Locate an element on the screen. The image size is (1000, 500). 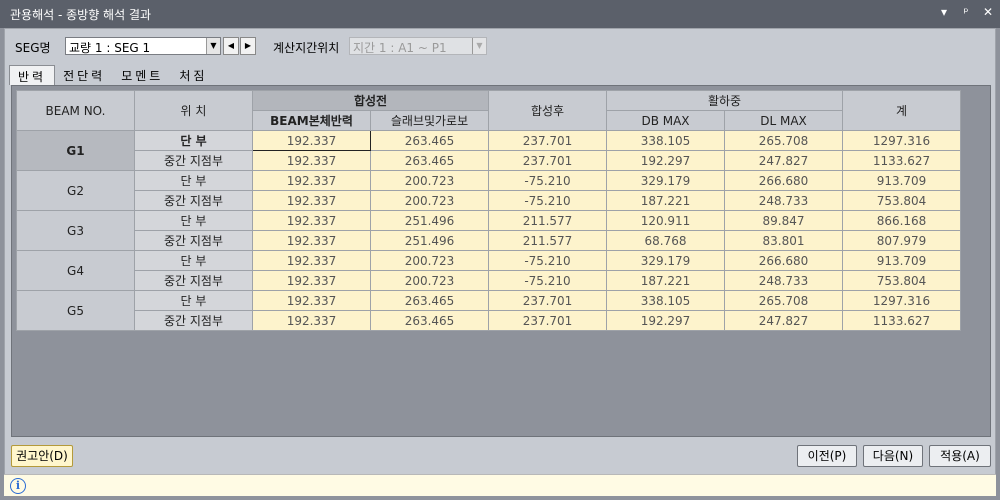
value-cell: 68.768 is located at coordinates (665, 240).